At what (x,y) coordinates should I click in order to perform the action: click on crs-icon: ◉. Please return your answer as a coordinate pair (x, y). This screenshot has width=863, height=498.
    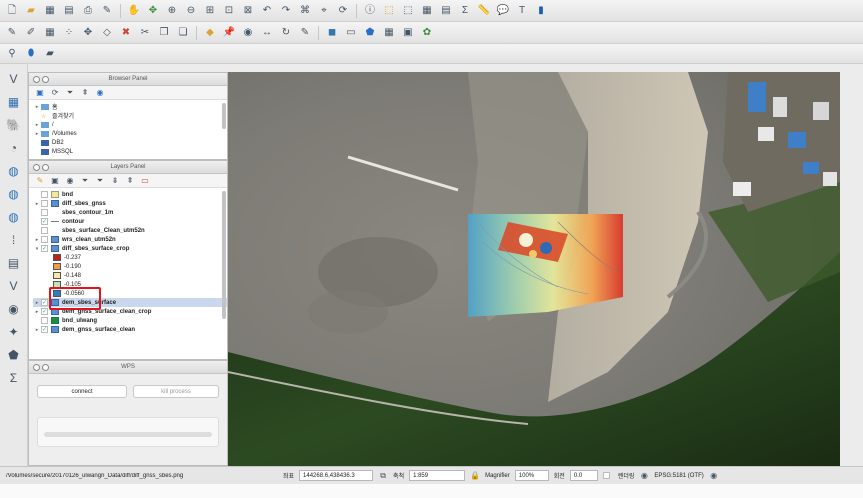
    Looking at the image, I should click on (644, 476).